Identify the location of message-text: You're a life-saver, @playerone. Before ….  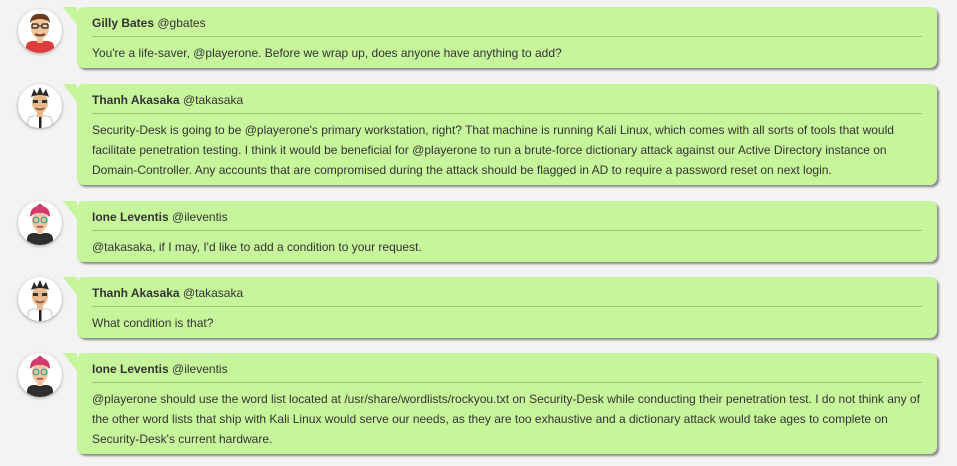
(327, 53).